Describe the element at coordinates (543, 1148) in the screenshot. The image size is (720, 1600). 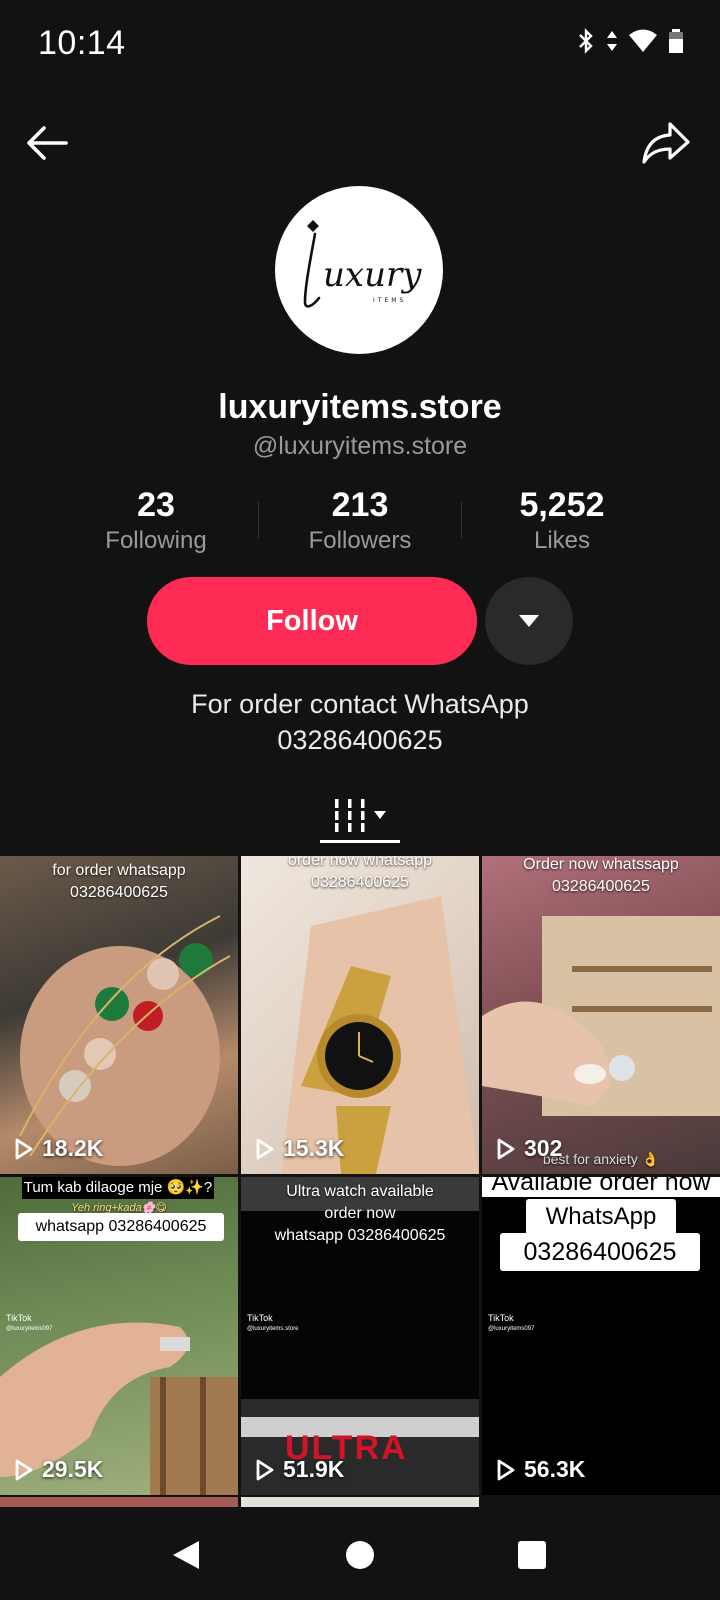
I see `view-count-text: 302` at that location.